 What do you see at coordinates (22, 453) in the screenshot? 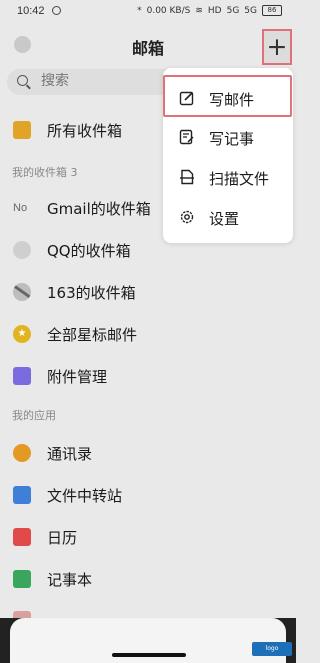
I see `contacts-icon` at bounding box center [22, 453].